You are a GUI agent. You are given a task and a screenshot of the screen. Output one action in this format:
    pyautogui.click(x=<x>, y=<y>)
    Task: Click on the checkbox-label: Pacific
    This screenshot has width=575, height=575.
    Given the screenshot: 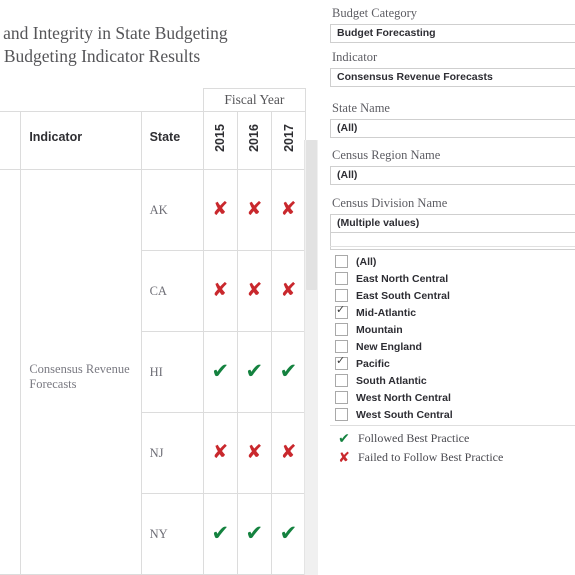 What is the action you would take?
    pyautogui.click(x=373, y=363)
    